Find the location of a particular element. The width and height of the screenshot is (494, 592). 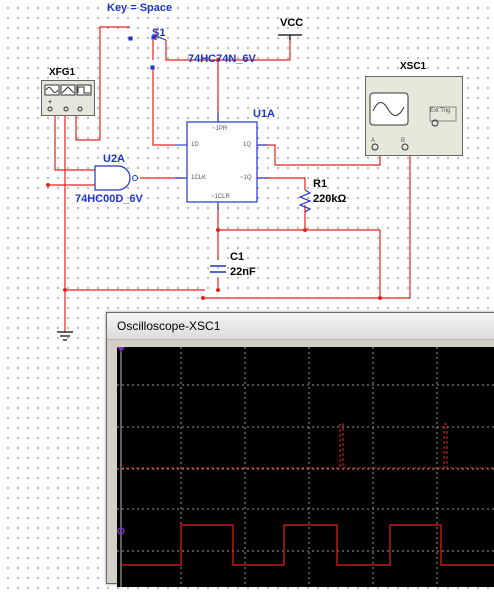

resistor-ref-label: R1 is located at coordinates (320, 184).